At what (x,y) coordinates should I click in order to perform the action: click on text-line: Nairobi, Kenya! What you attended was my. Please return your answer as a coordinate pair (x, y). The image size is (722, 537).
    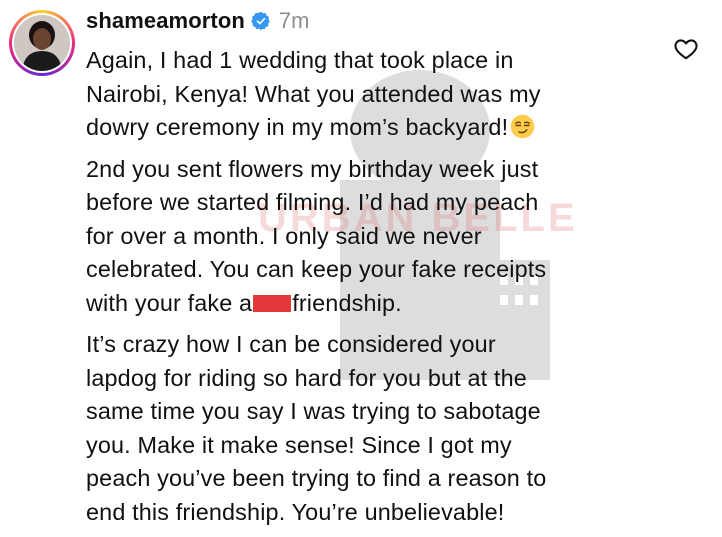
    Looking at the image, I should click on (313, 93).